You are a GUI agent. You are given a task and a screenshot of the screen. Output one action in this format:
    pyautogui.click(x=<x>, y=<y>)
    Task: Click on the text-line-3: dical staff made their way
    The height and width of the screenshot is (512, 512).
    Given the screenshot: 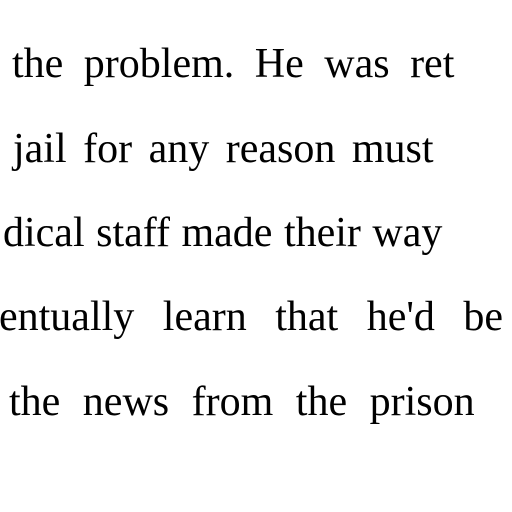 What is the action you would take?
    pyautogui.click(x=223, y=233)
    